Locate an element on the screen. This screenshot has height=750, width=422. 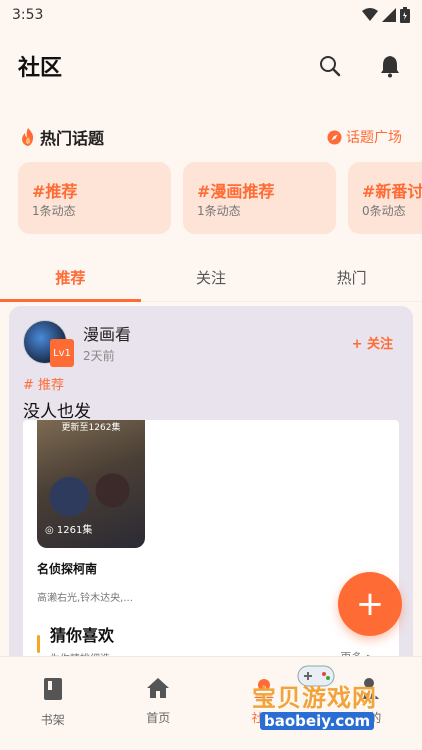
feed-tabs: 推荐 关注 热门 is located at coordinates (211, 278).